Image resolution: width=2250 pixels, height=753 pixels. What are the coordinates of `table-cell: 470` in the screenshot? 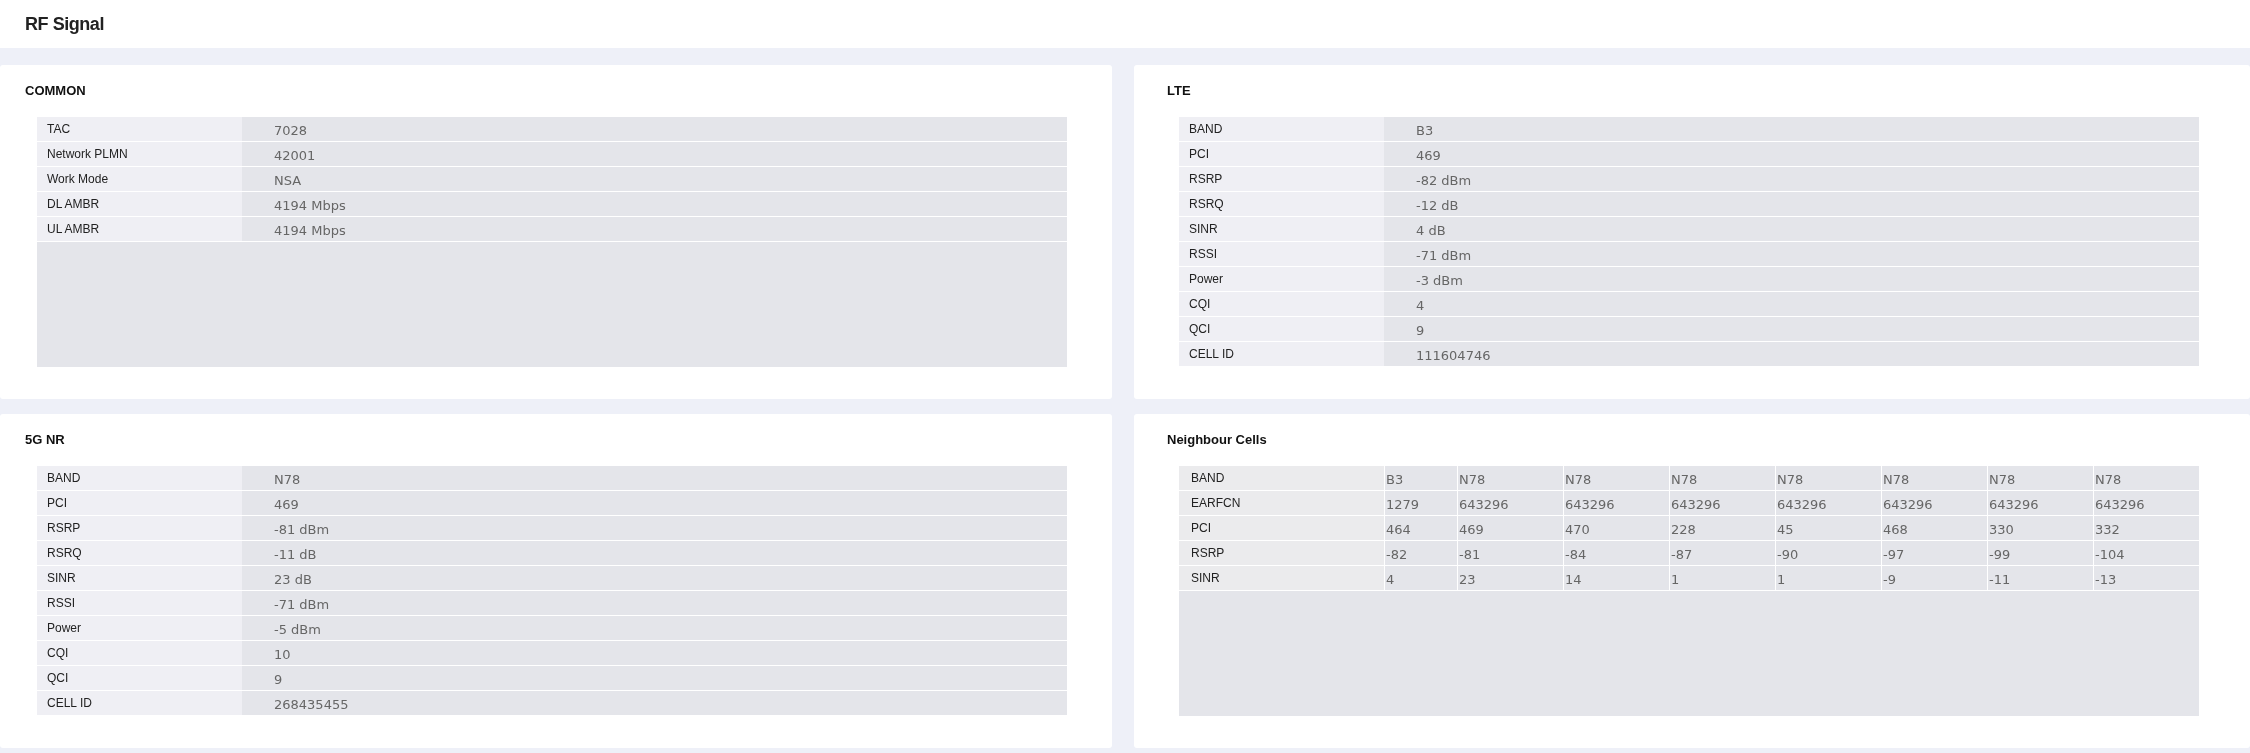 It's located at (1616, 528).